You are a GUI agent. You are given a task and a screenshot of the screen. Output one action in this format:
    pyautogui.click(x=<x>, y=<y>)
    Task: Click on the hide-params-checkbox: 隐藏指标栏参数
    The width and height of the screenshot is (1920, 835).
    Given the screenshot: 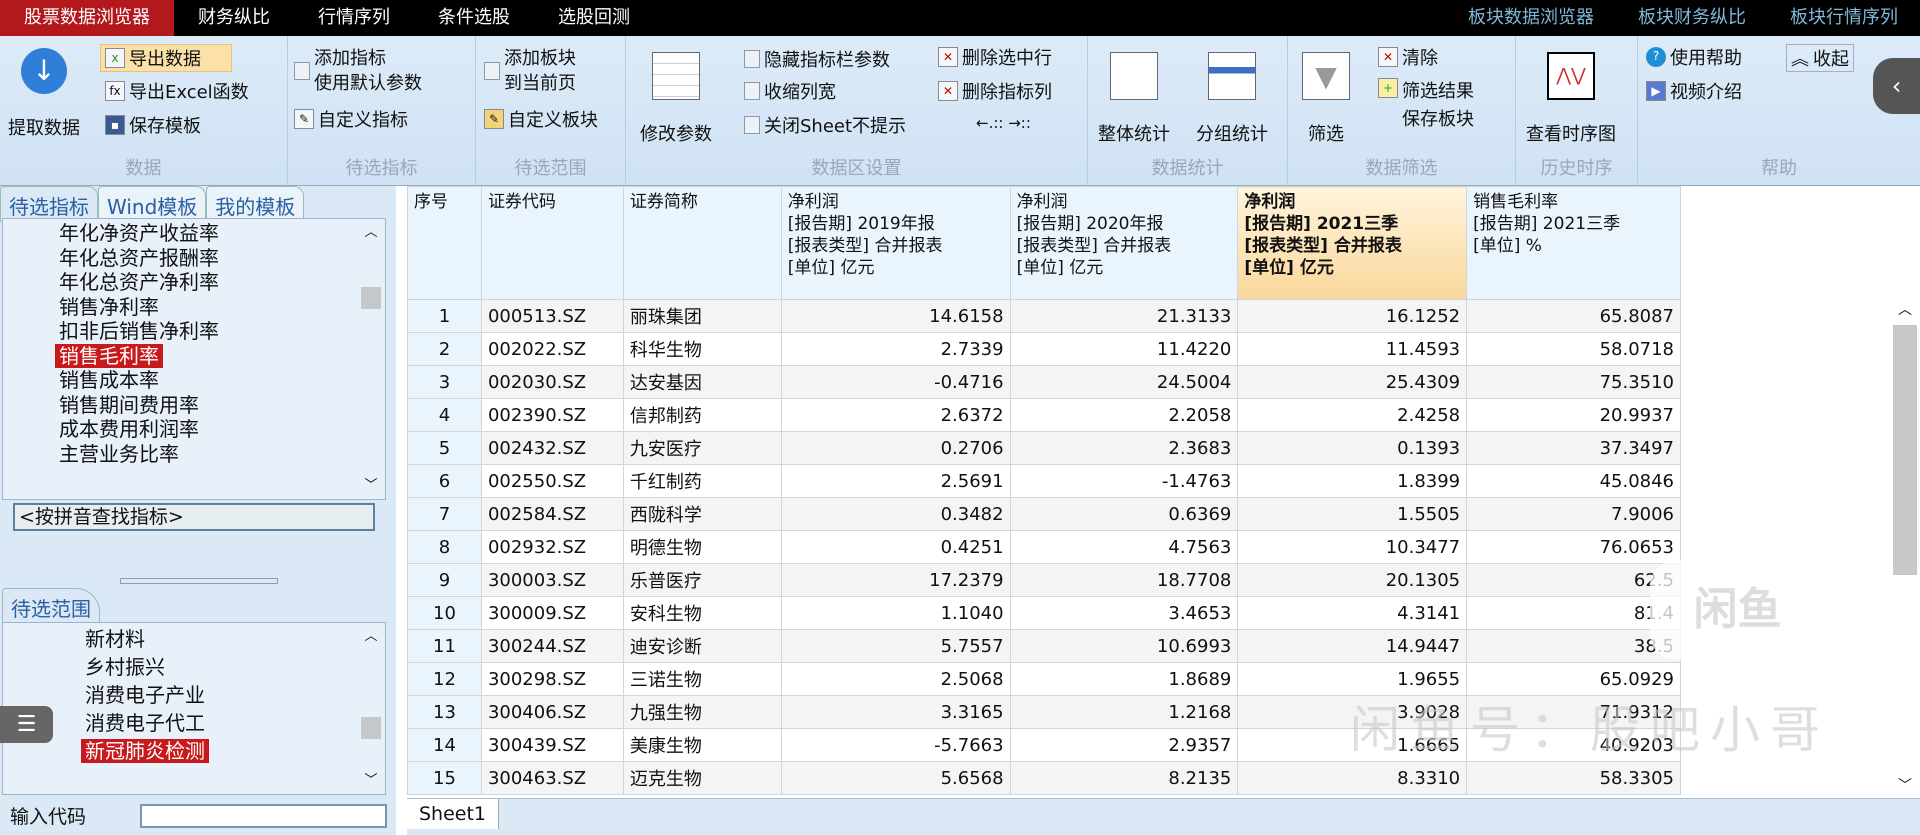 What is the action you would take?
    pyautogui.click(x=817, y=59)
    